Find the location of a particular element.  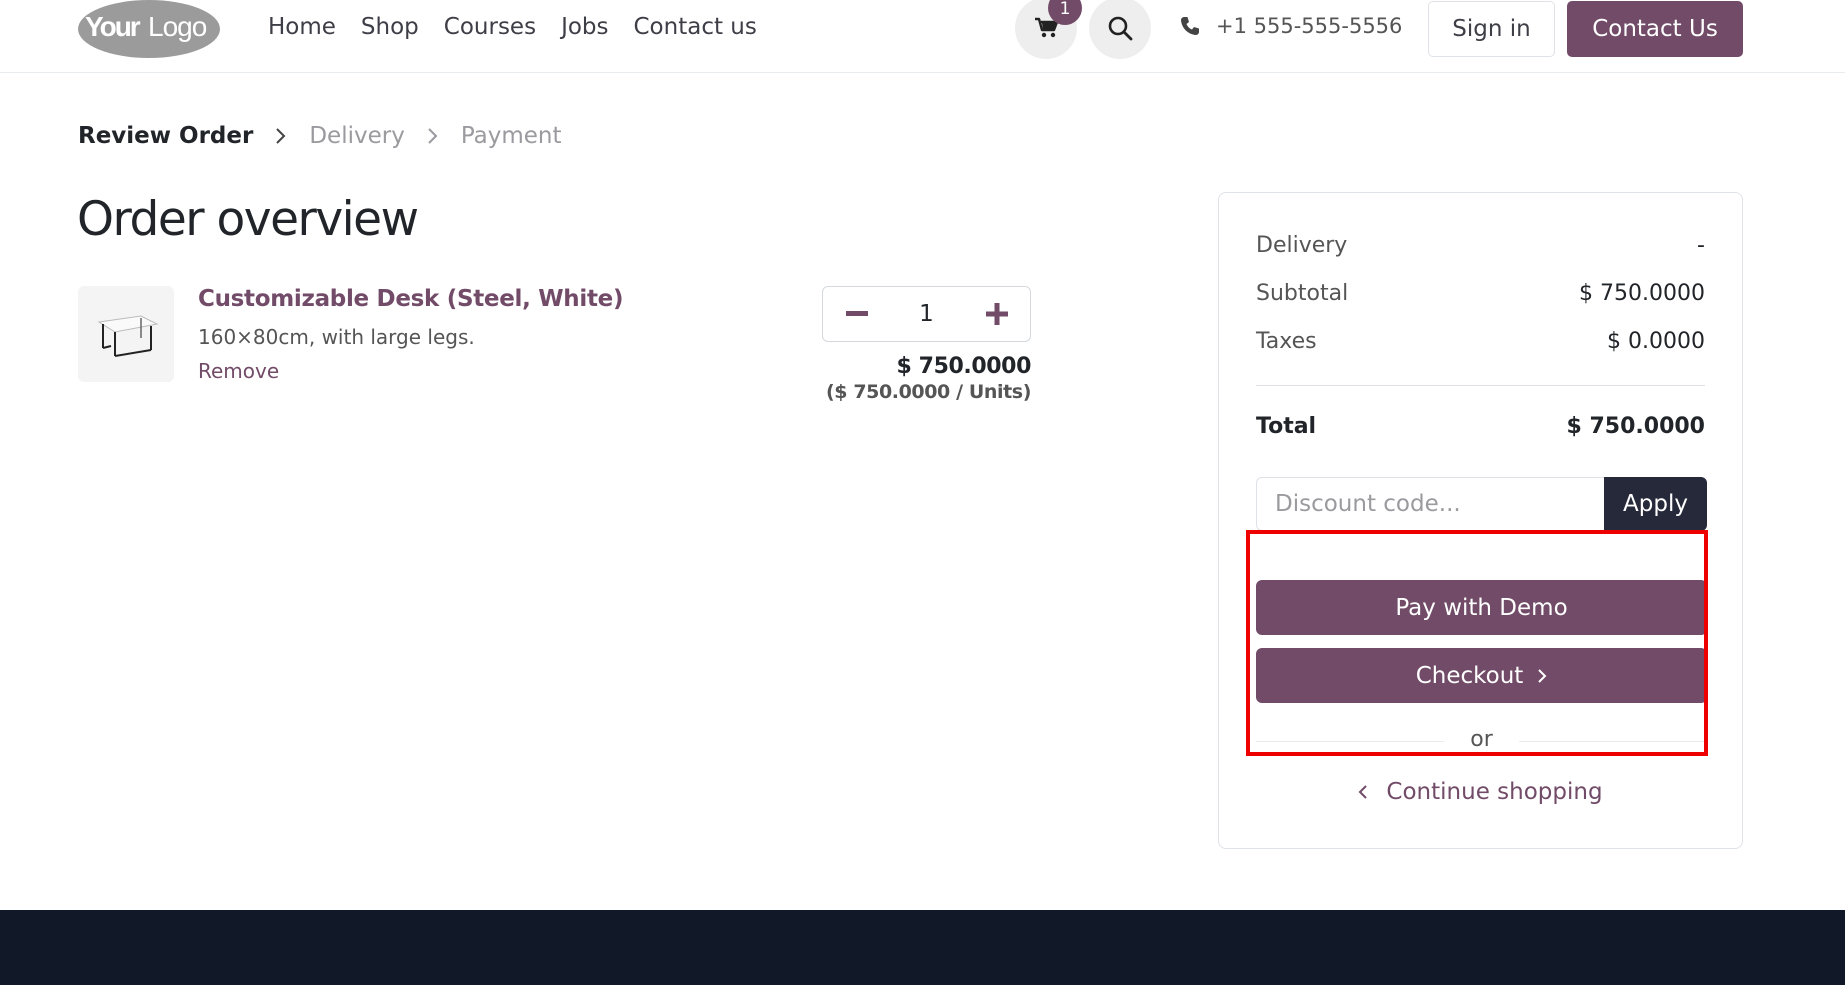

product-thumbnail is located at coordinates (126, 334).